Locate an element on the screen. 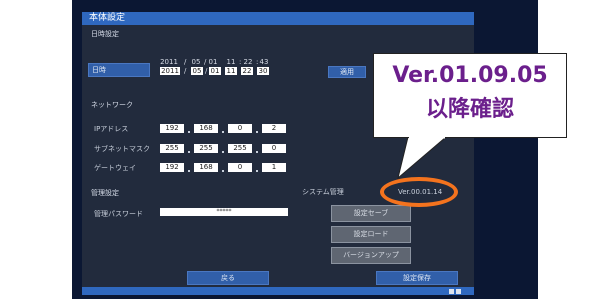 The height and width of the screenshot is (299, 608). version-highlight-ellipse is located at coordinates (419, 192).